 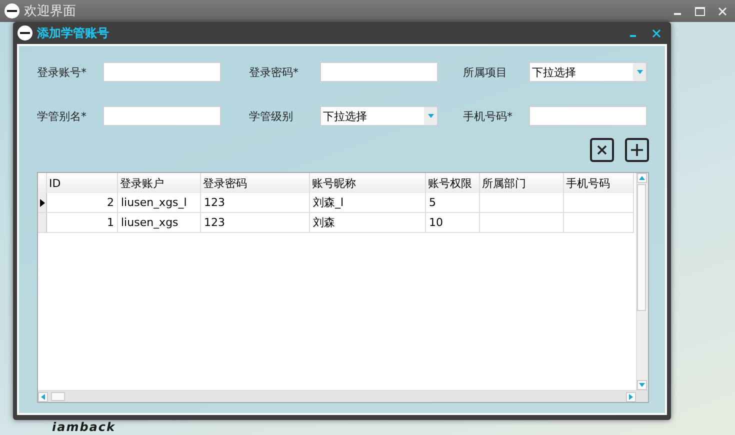 What do you see at coordinates (485, 72) in the screenshot?
I see `field-label: 所属项目` at bounding box center [485, 72].